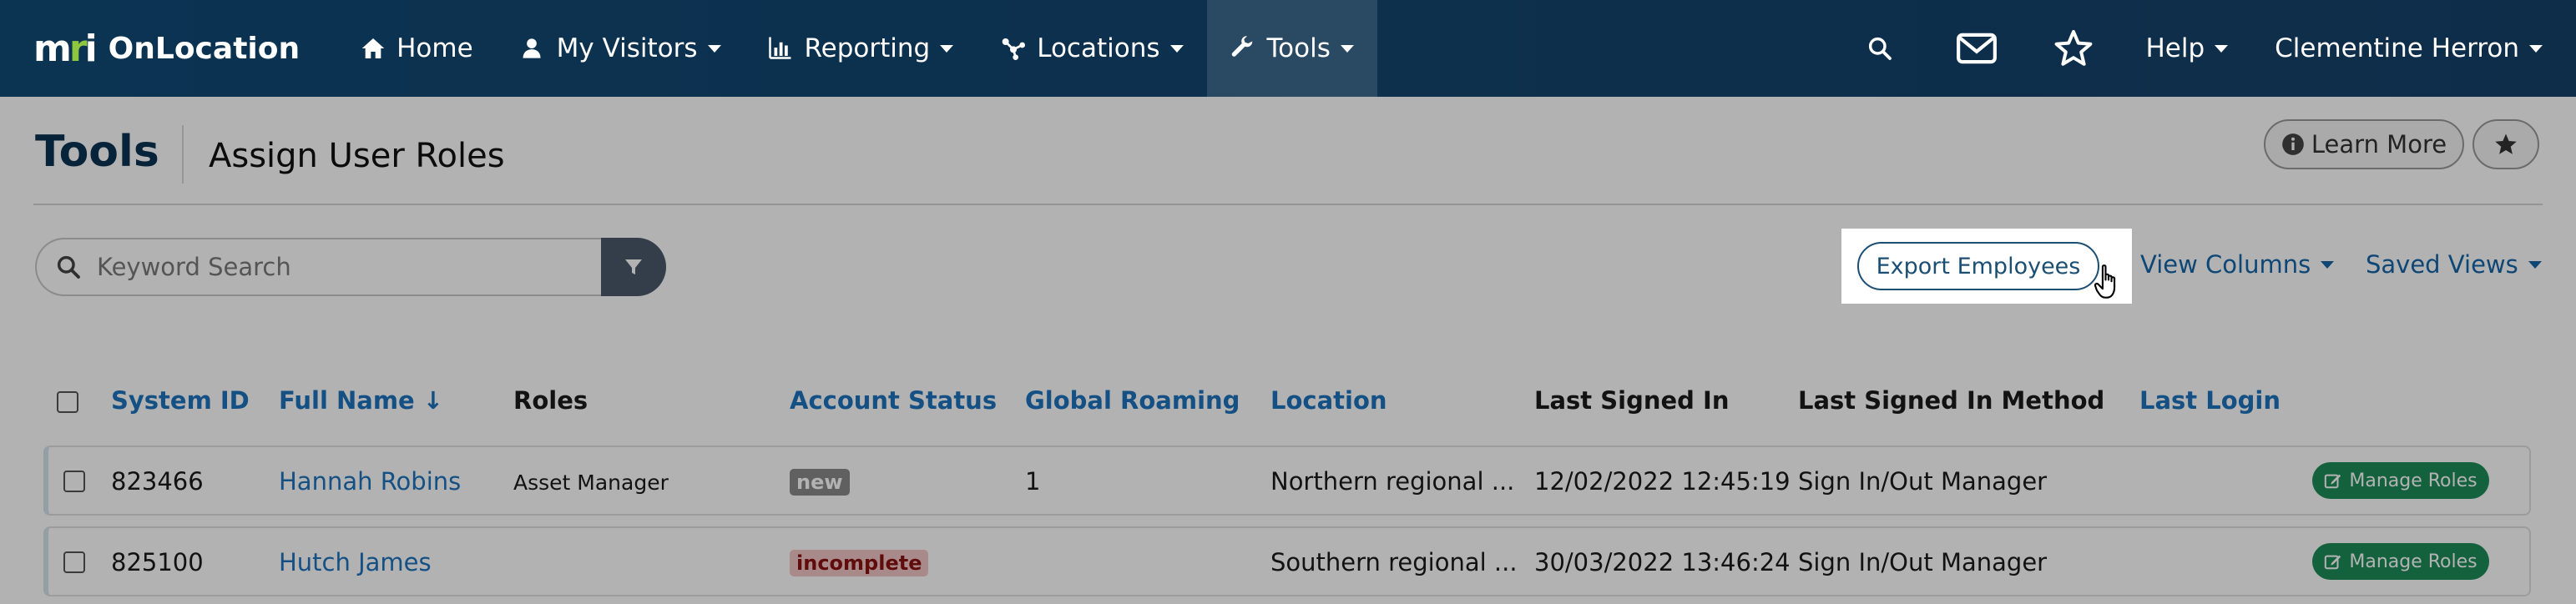 The width and height of the screenshot is (2576, 604). Describe the element at coordinates (2109, 284) in the screenshot. I see `pointer-cursor-icon` at that location.